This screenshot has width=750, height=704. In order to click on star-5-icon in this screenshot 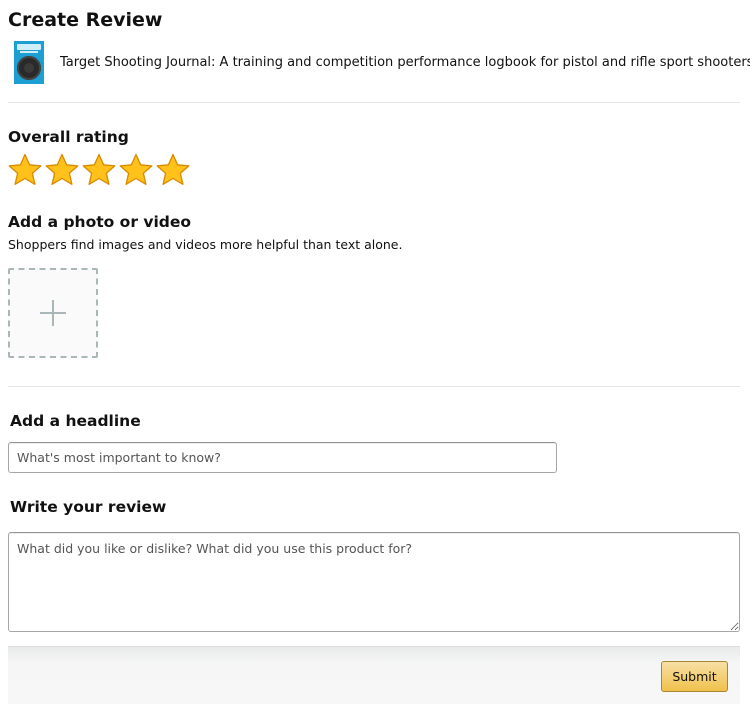, I will do `click(173, 170)`.